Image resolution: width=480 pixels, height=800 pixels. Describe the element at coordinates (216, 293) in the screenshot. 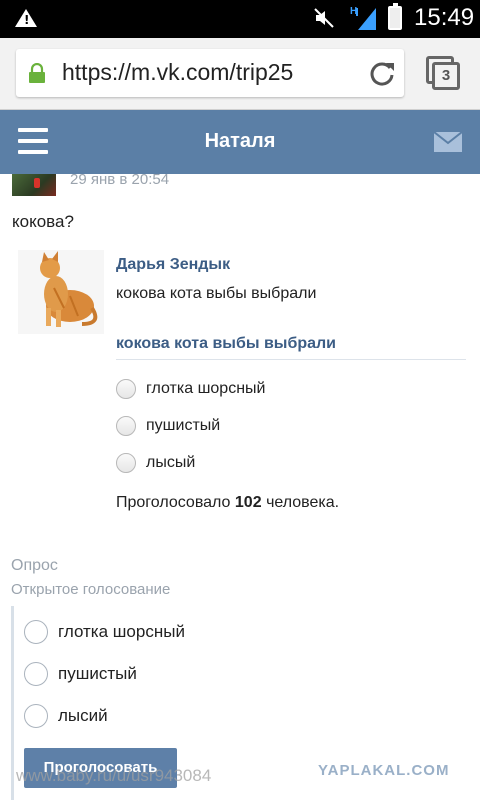

I see `screenshot-question: кокова кота выбы выбрали` at that location.